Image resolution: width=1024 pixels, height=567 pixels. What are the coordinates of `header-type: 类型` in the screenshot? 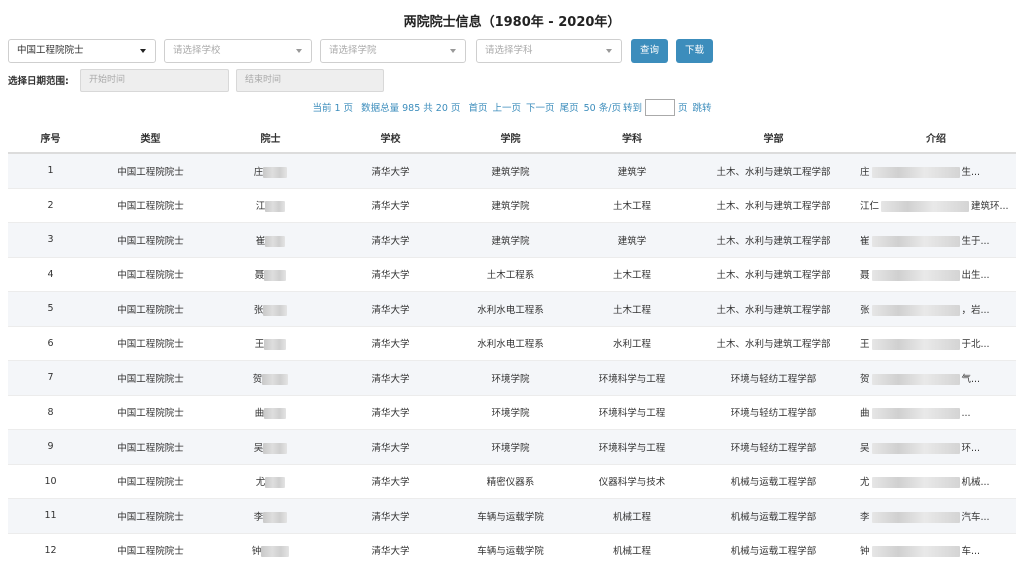 It's located at (150, 138).